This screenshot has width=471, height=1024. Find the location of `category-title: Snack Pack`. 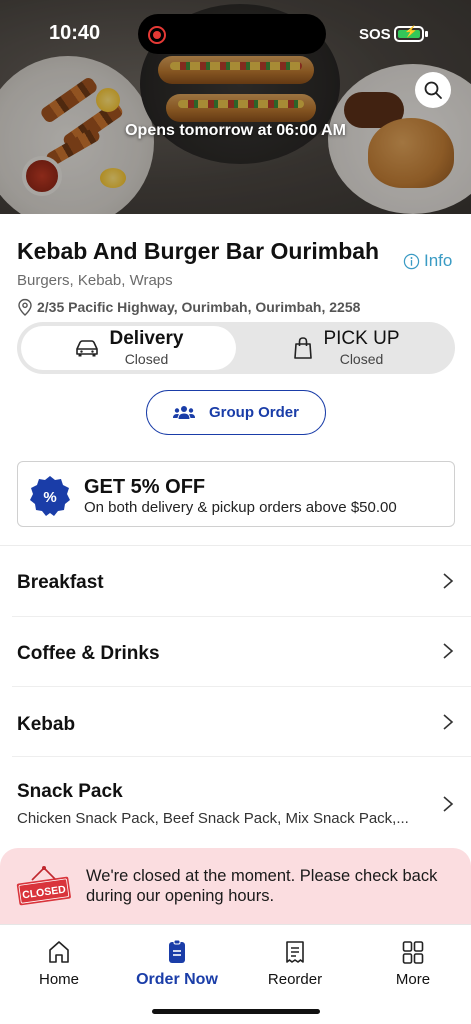

category-title: Snack Pack is located at coordinates (70, 791).